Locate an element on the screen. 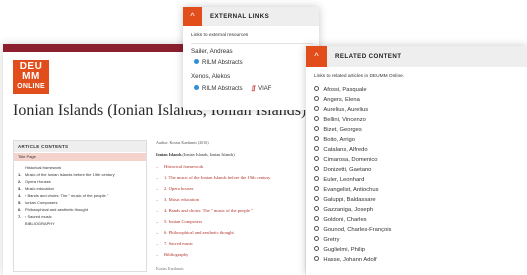  related-item: Angers, Elena is located at coordinates (337, 100).